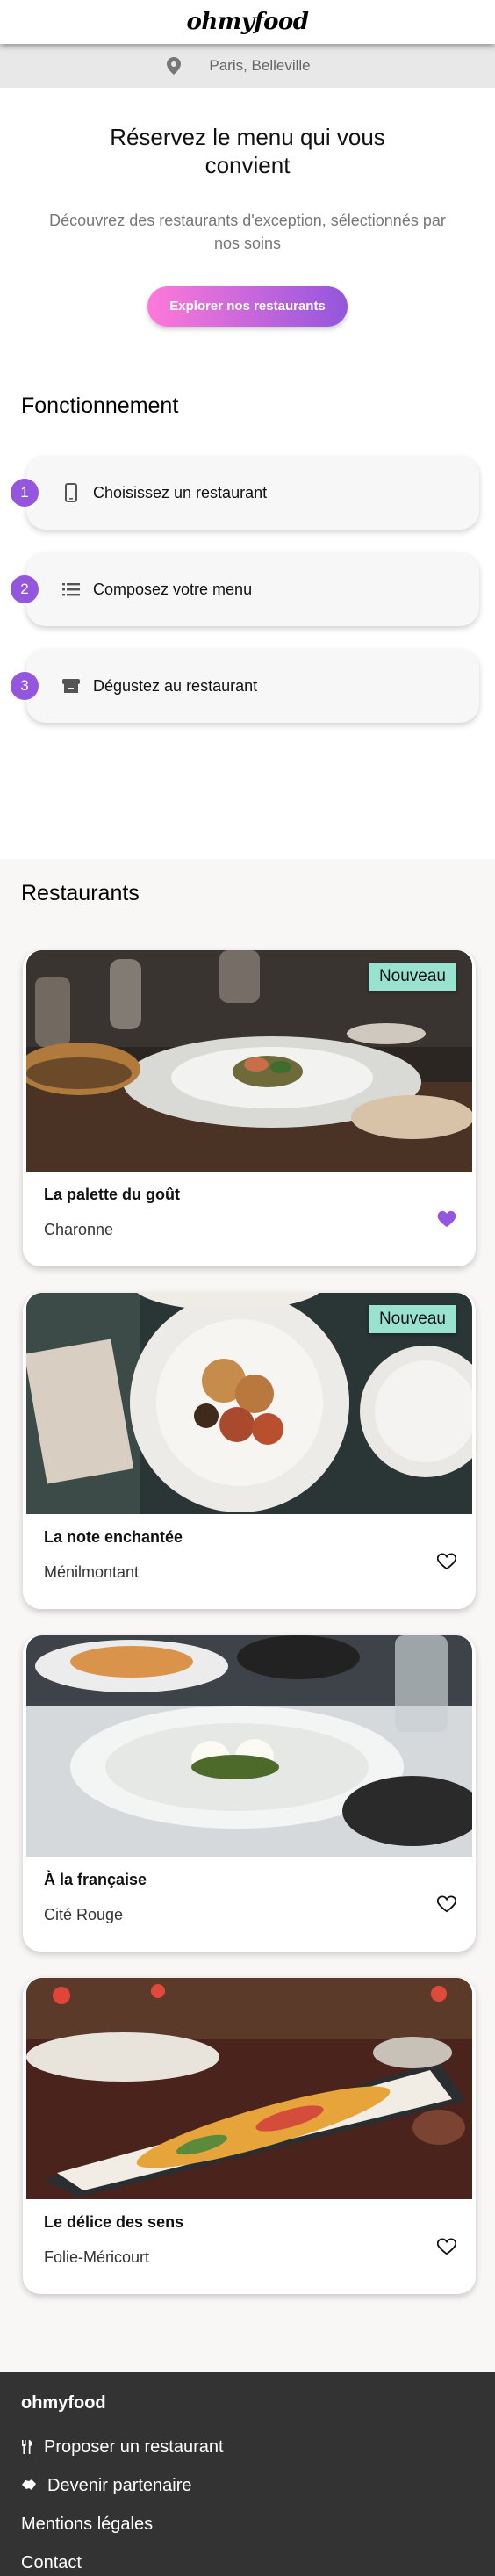 This screenshot has height=2576, width=495. I want to click on footer-link-contact: Contact, so click(247, 2560).